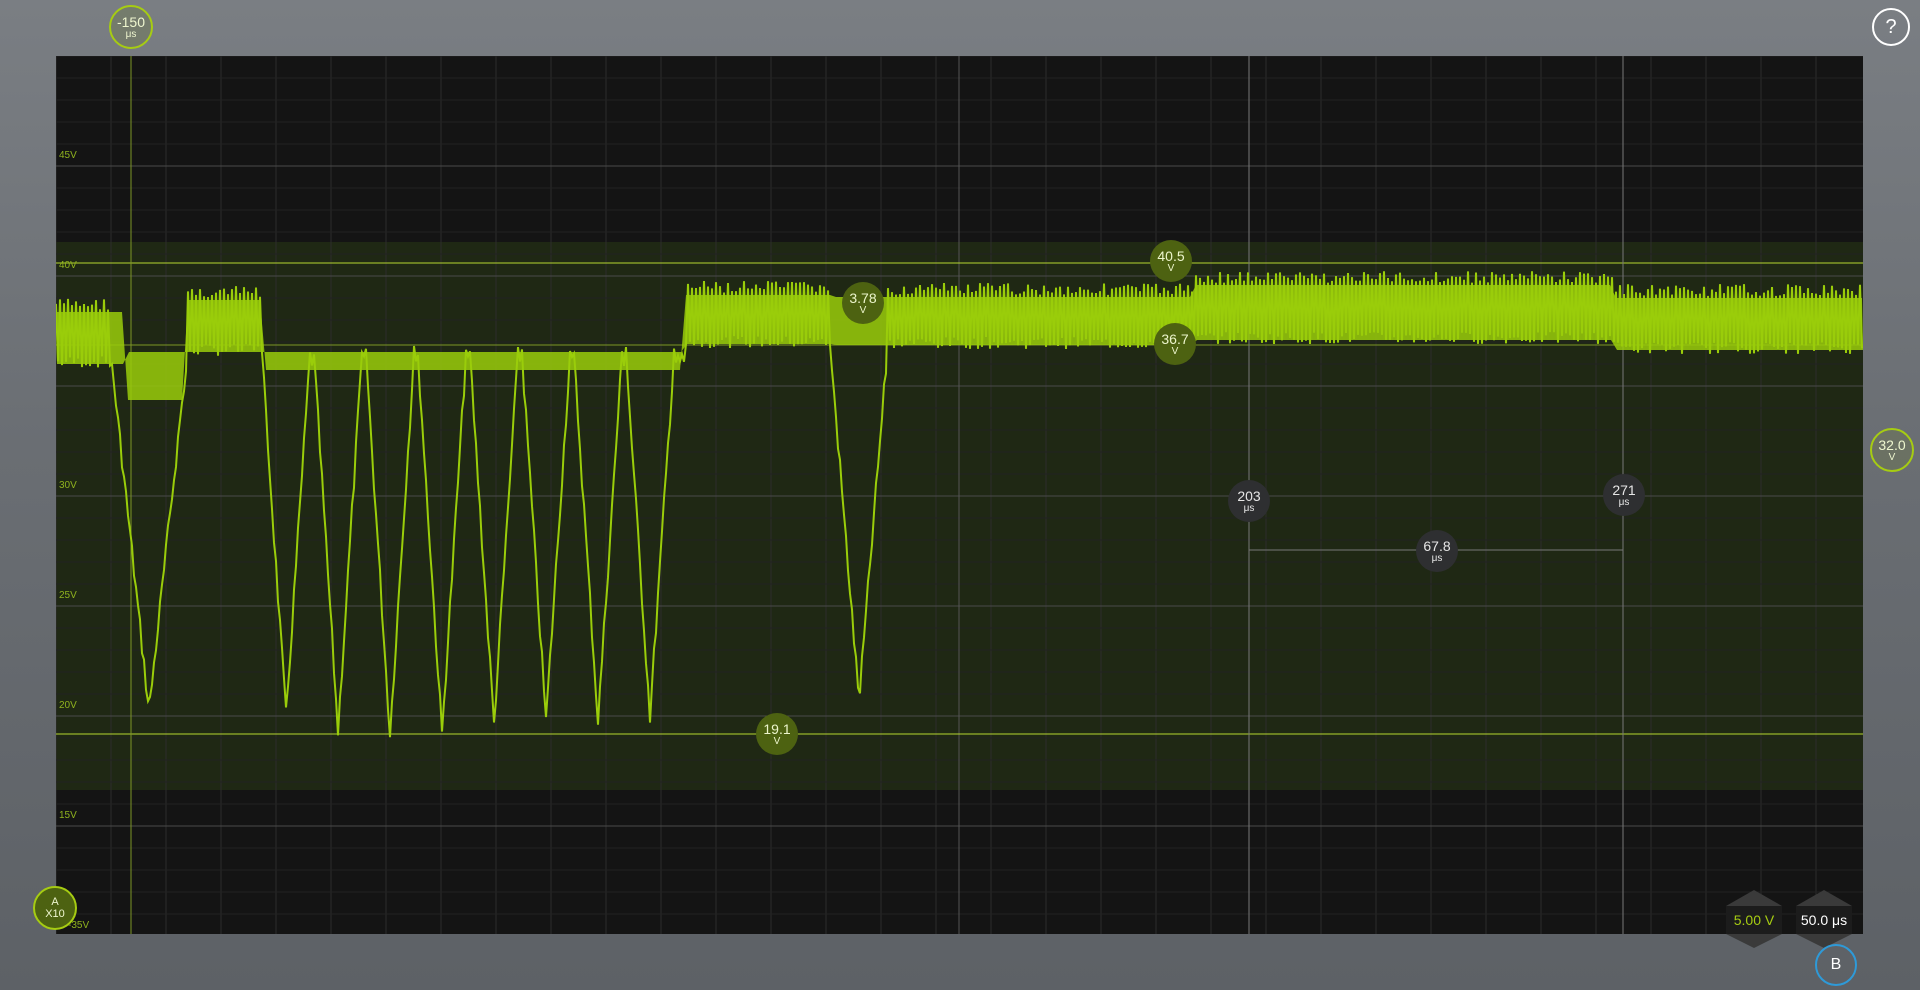 Image resolution: width=1920 pixels, height=990 pixels. I want to click on cursor-time-a: 203 μs, so click(1249, 501).